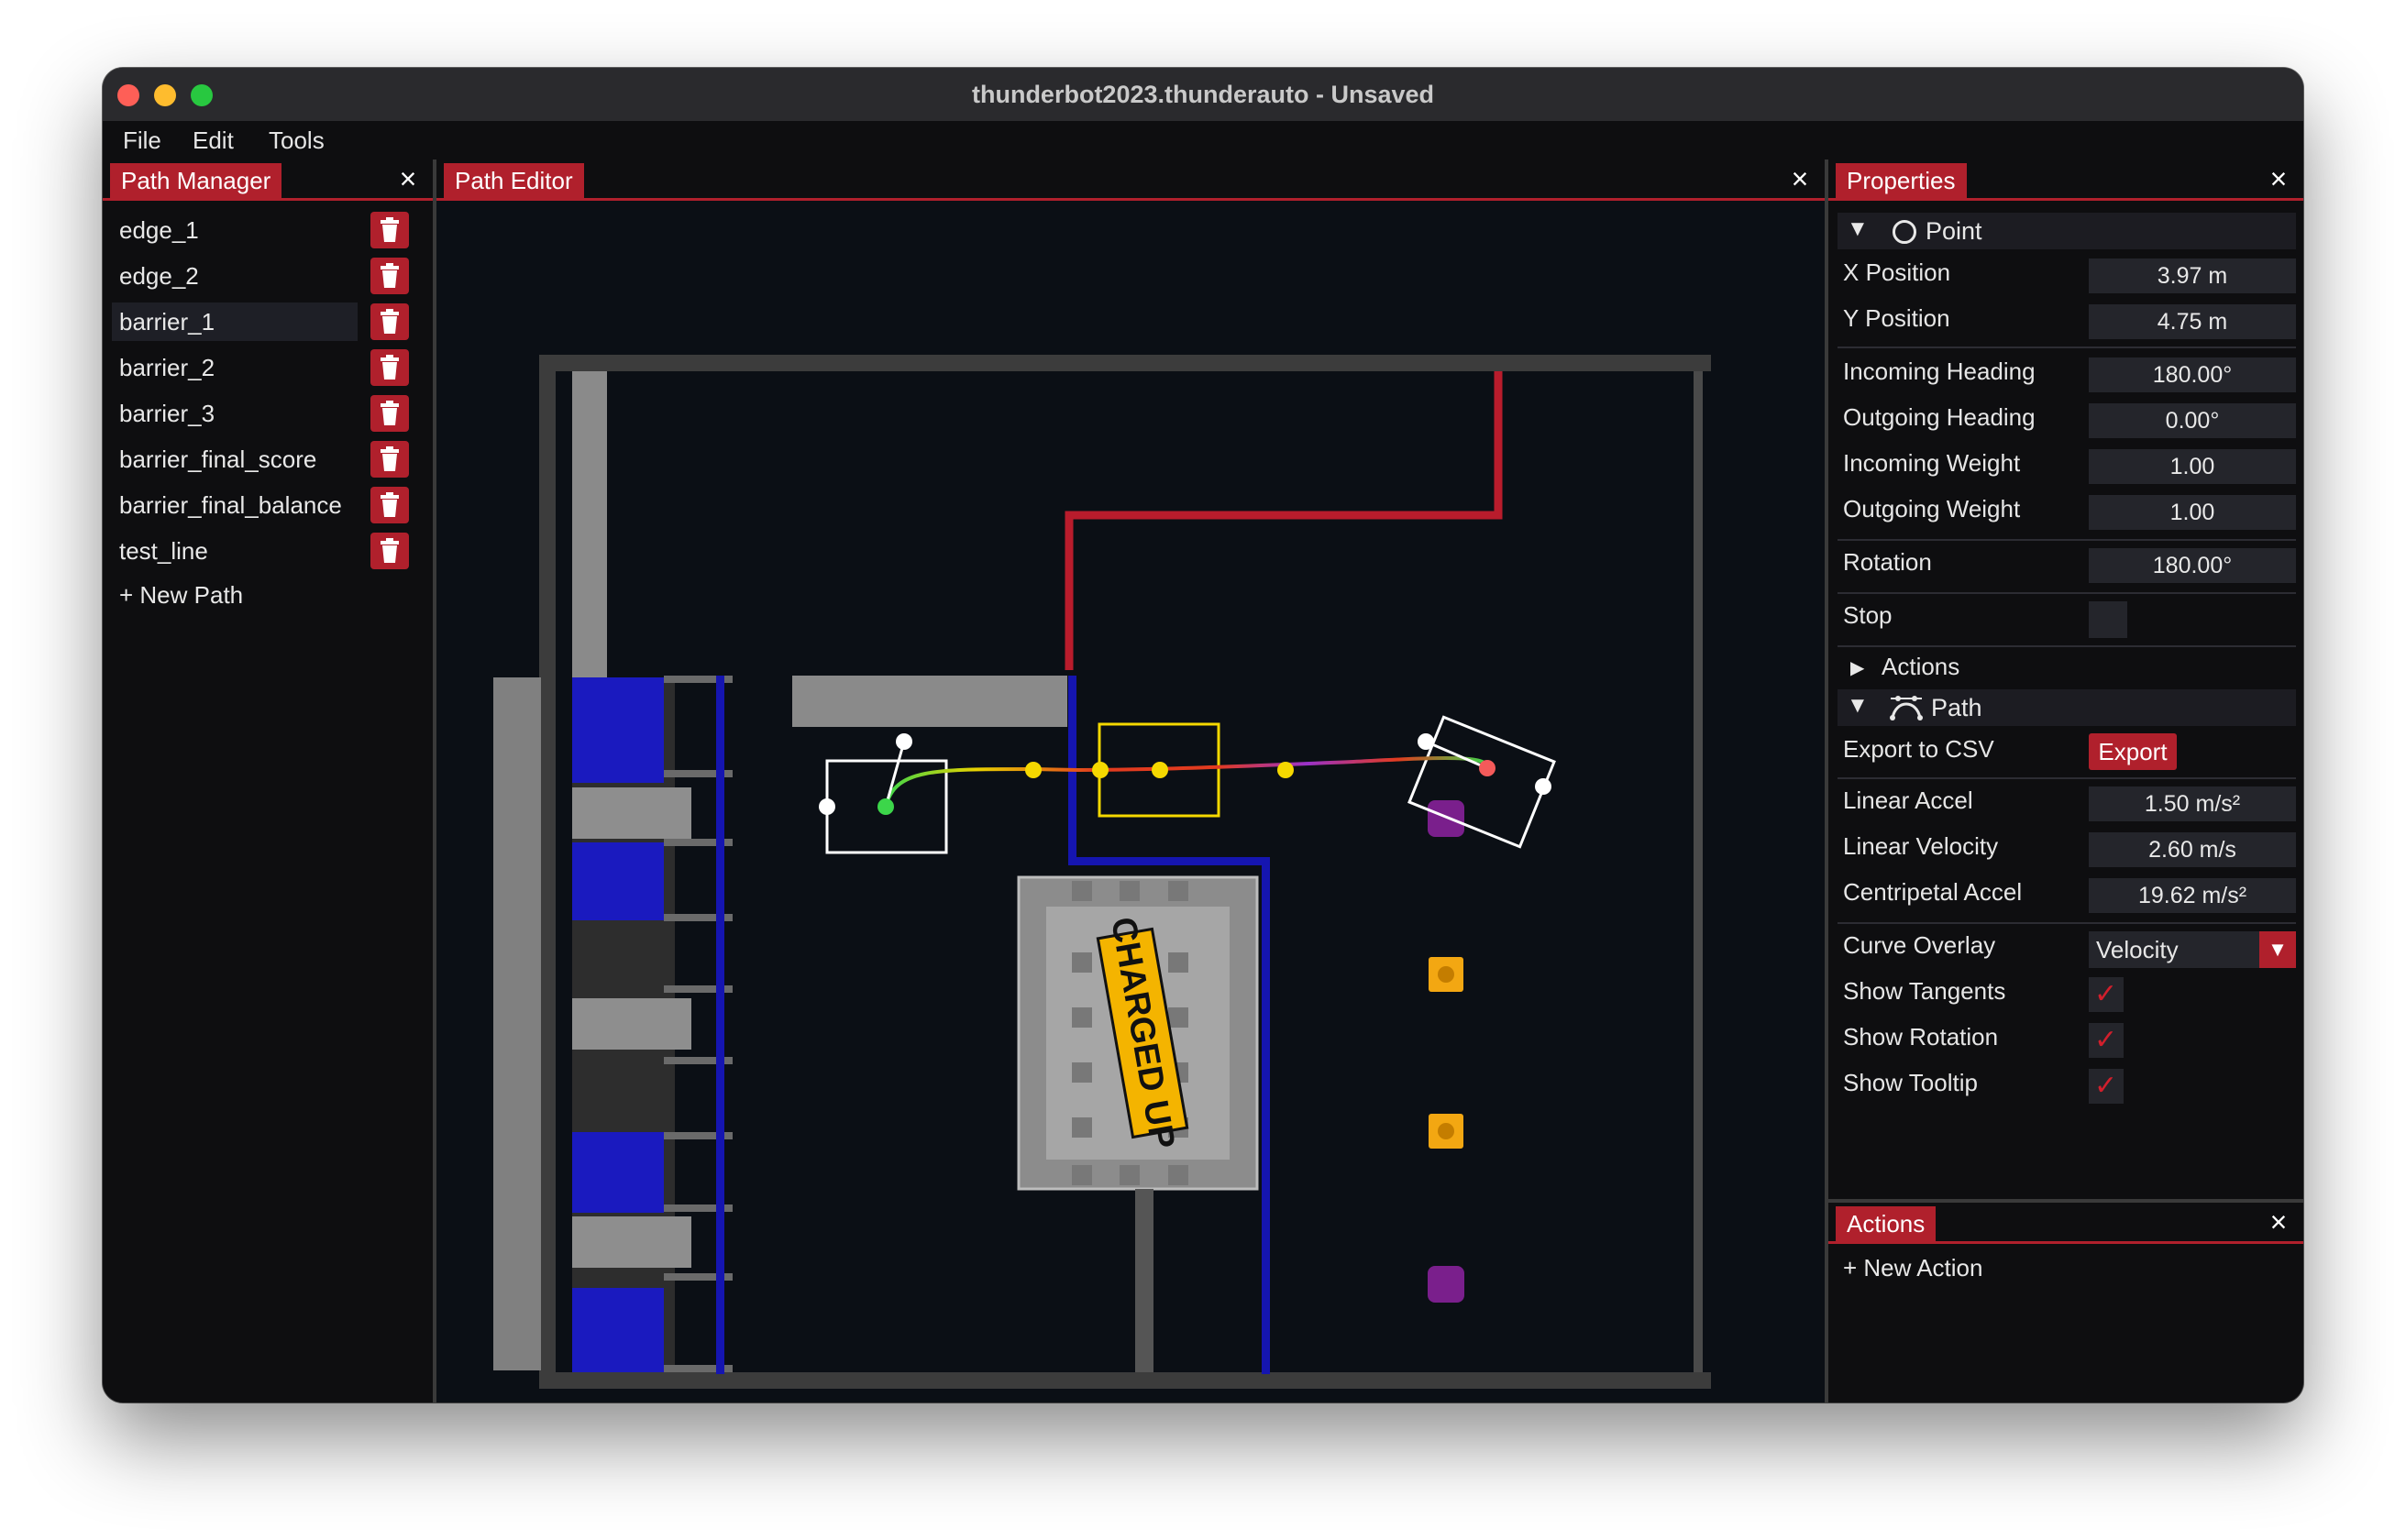 The image size is (2406, 1540). I want to click on path-list-item: barrier_final_balance, so click(235, 505).